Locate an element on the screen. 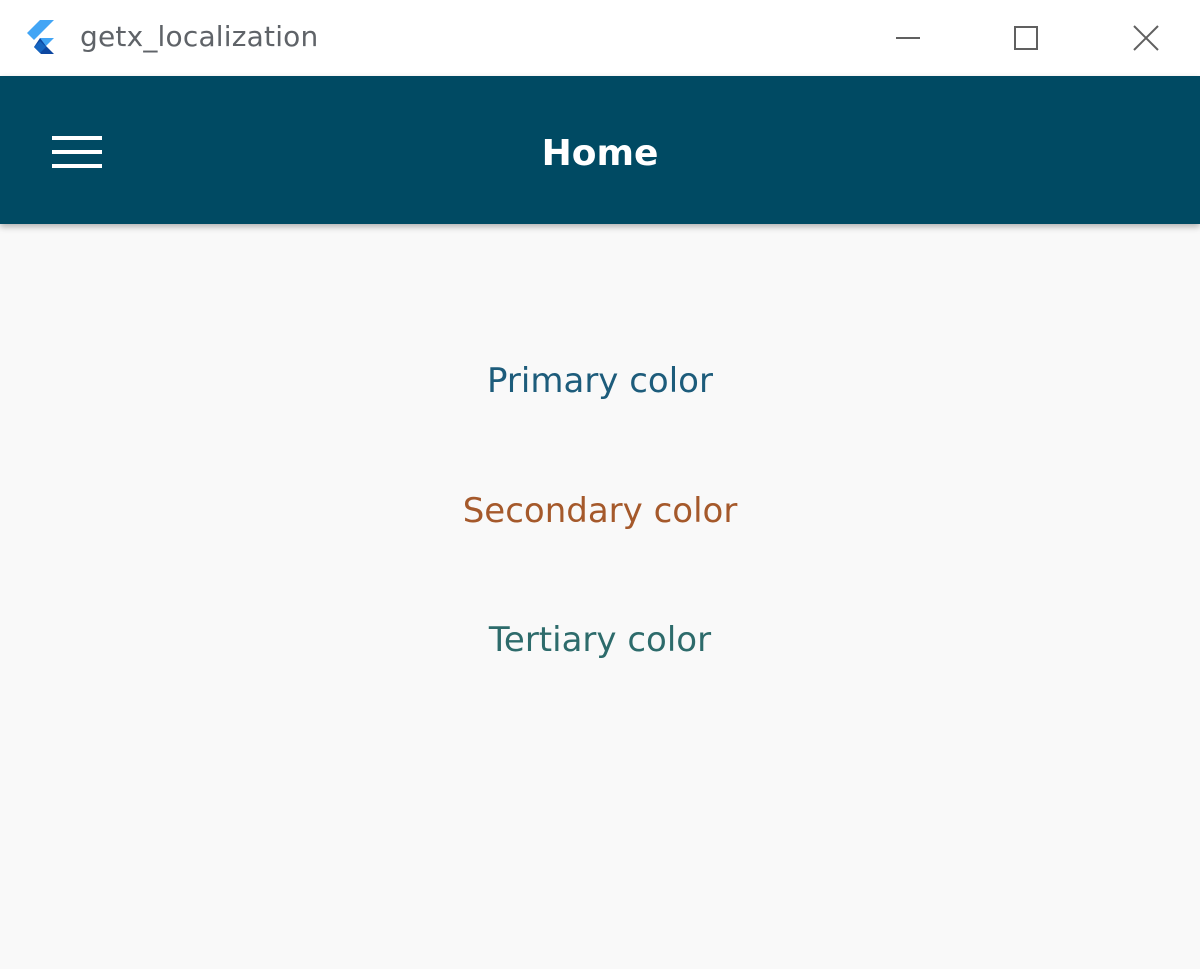 This screenshot has width=1200, height=969. close-button is located at coordinates (1144, 38).